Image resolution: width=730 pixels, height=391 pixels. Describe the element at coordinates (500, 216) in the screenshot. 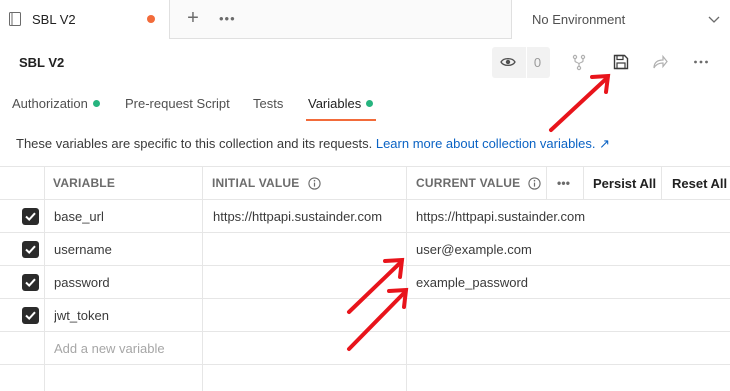

I see `current-value-cell: https://httpapi.sustainder.com` at that location.